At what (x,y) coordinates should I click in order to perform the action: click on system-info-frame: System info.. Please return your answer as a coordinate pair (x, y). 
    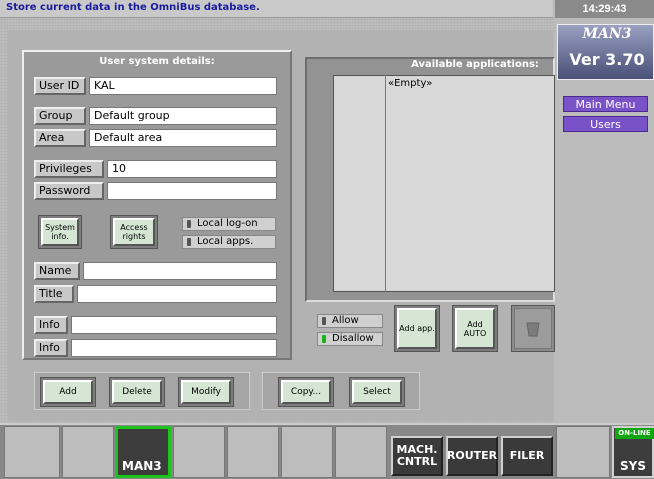
    Looking at the image, I should click on (60, 232).